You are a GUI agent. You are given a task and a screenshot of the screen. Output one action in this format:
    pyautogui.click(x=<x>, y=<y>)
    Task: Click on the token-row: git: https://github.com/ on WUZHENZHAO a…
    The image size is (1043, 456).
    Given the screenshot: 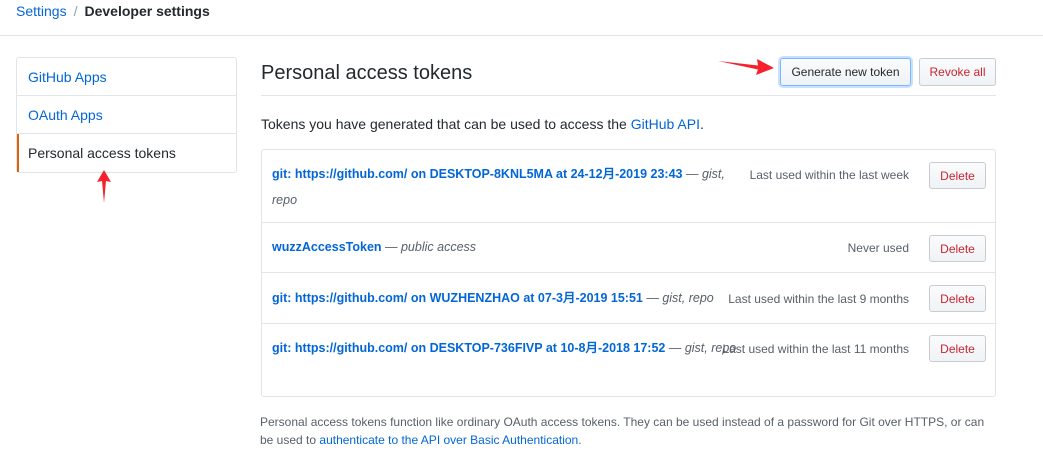 What is the action you would take?
    pyautogui.click(x=628, y=298)
    